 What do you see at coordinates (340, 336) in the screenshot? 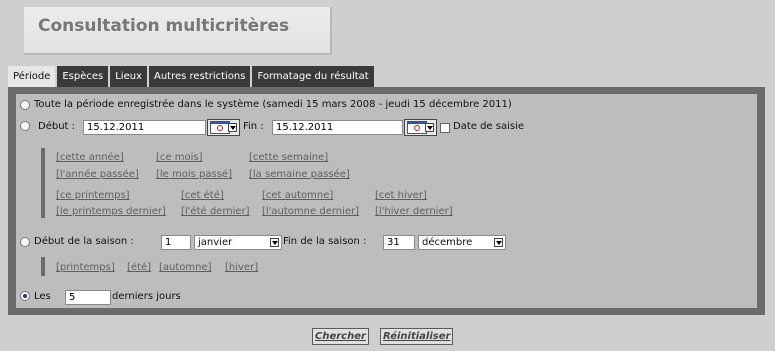
I see `search-button: Chercher` at bounding box center [340, 336].